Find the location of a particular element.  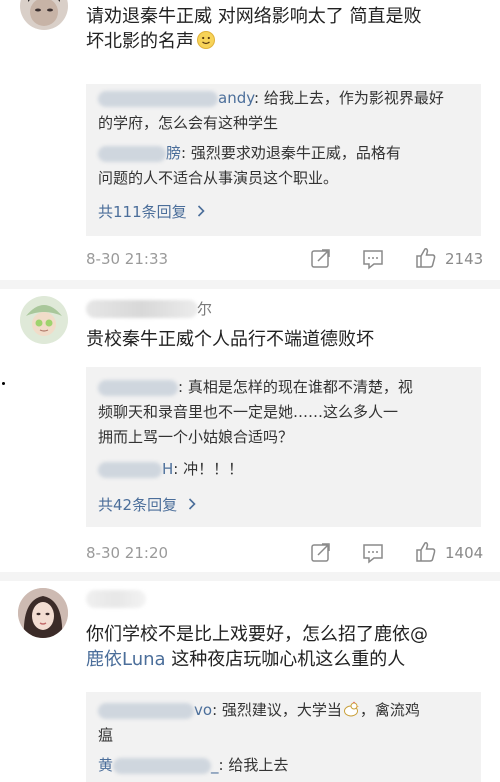

stray-dot is located at coordinates (3, 383).